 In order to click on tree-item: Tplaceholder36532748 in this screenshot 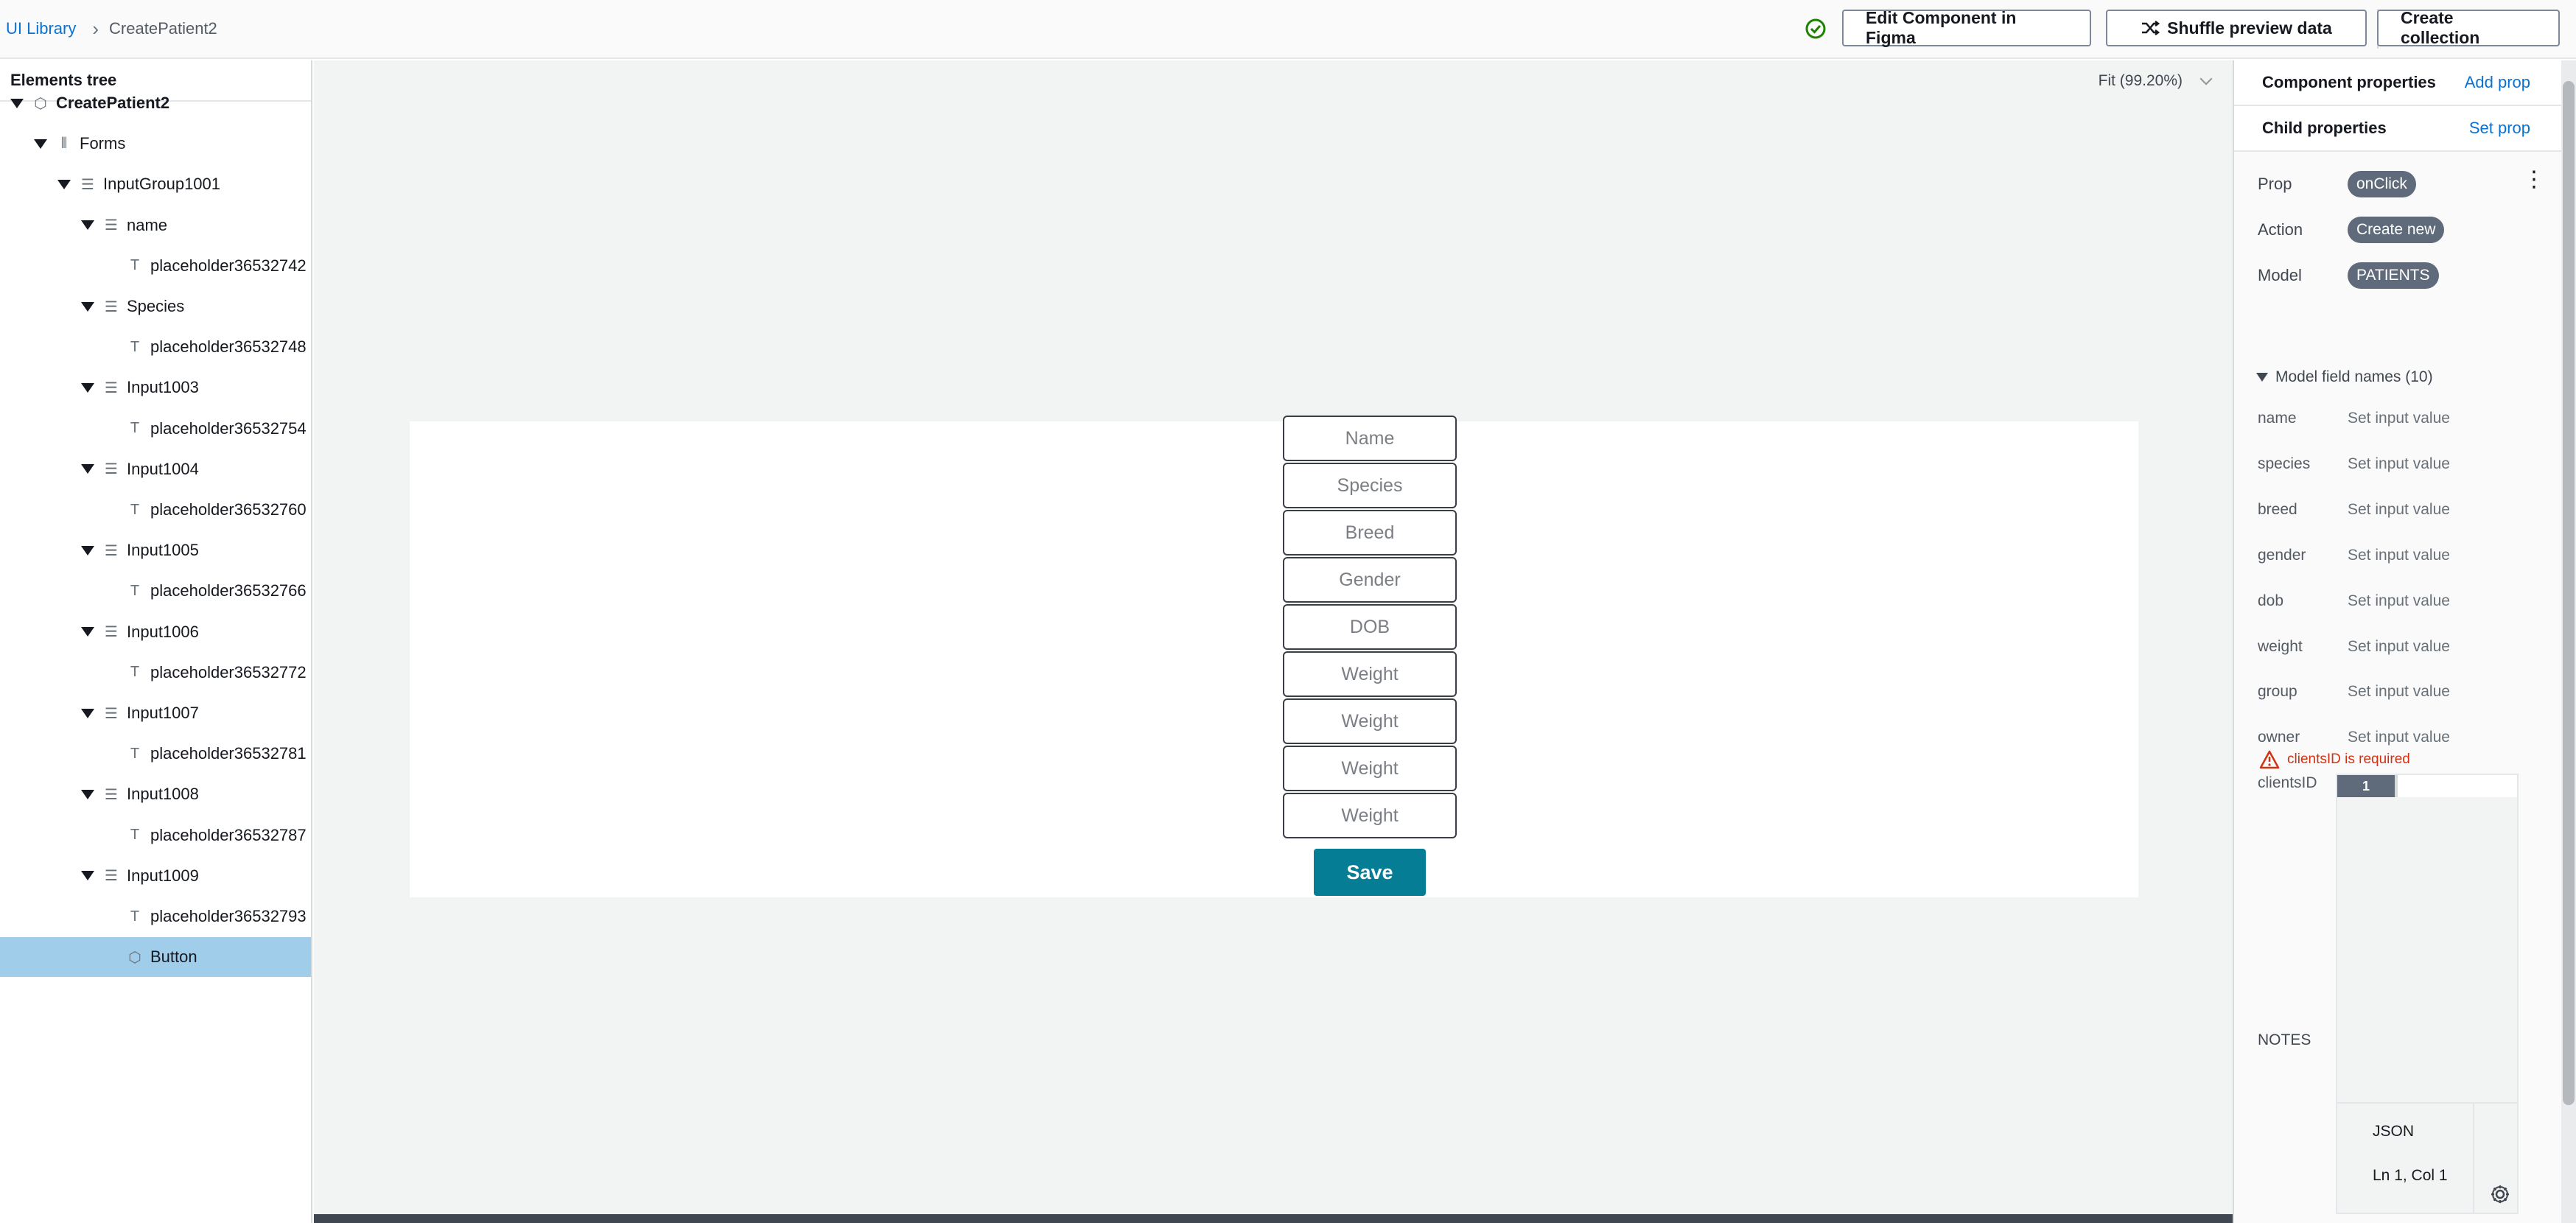, I will do `click(155, 347)`.